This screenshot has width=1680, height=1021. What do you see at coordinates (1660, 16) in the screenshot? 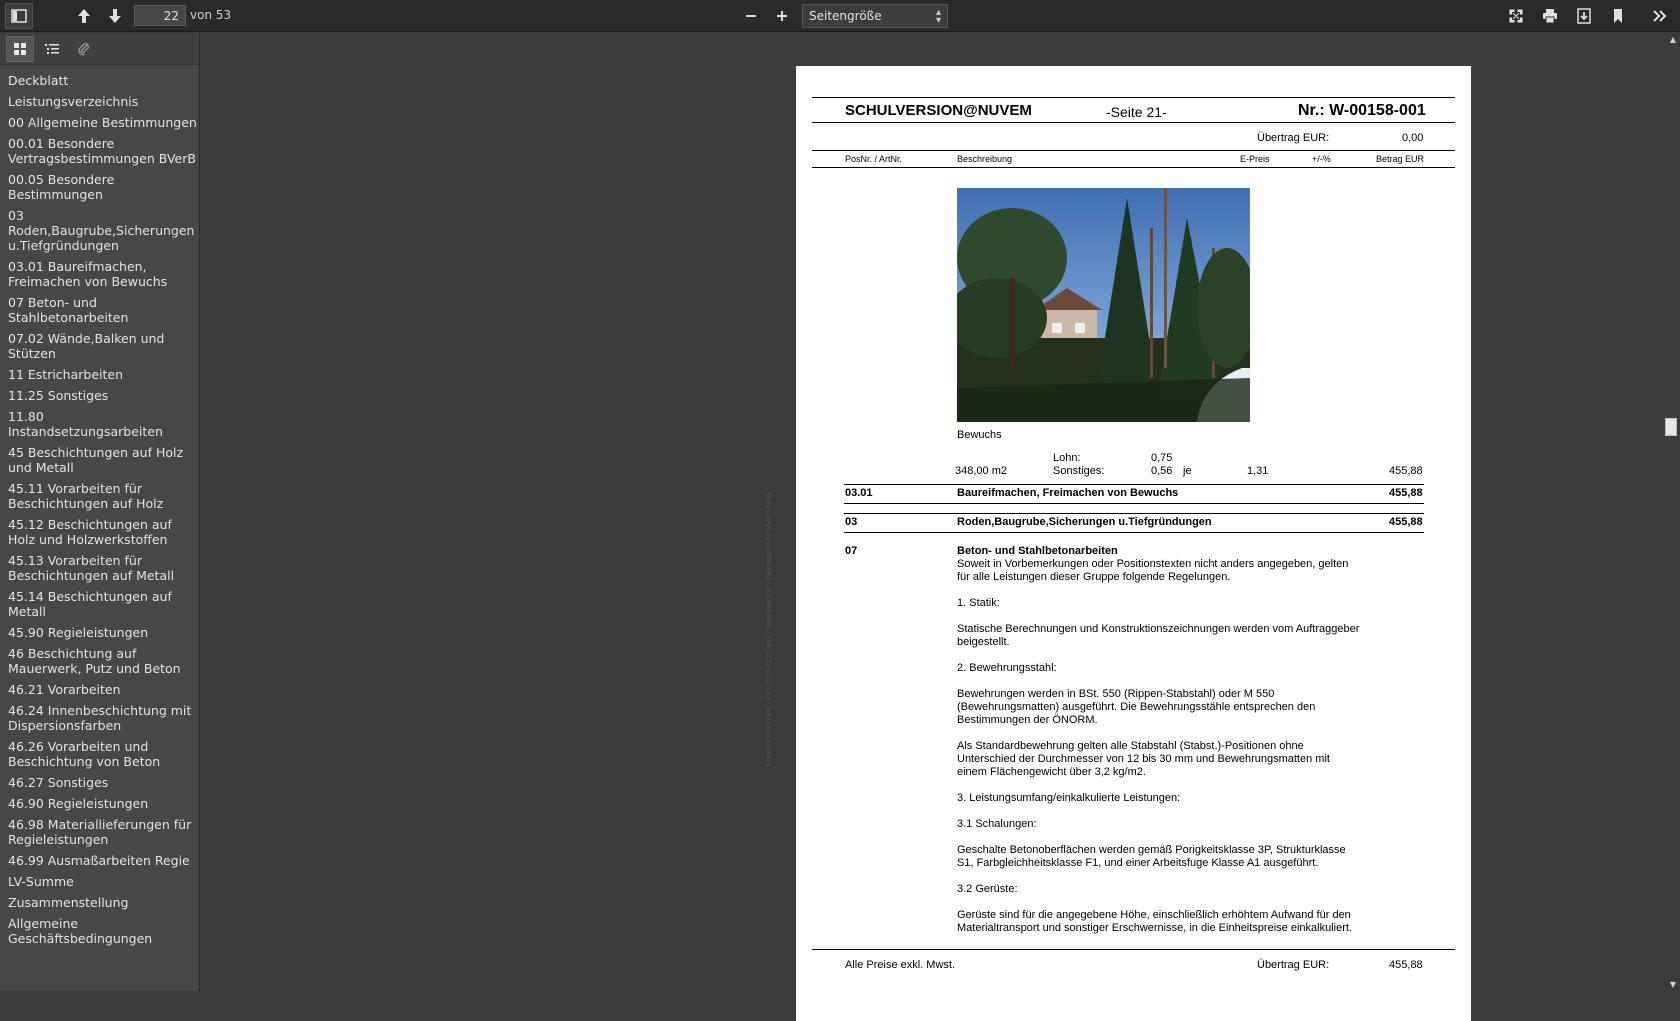
I see `tools-menu-button` at bounding box center [1660, 16].